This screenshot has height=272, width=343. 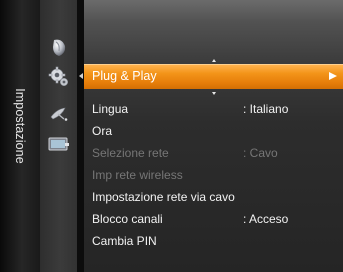 I want to click on setup-gear-icon, so click(x=59, y=79).